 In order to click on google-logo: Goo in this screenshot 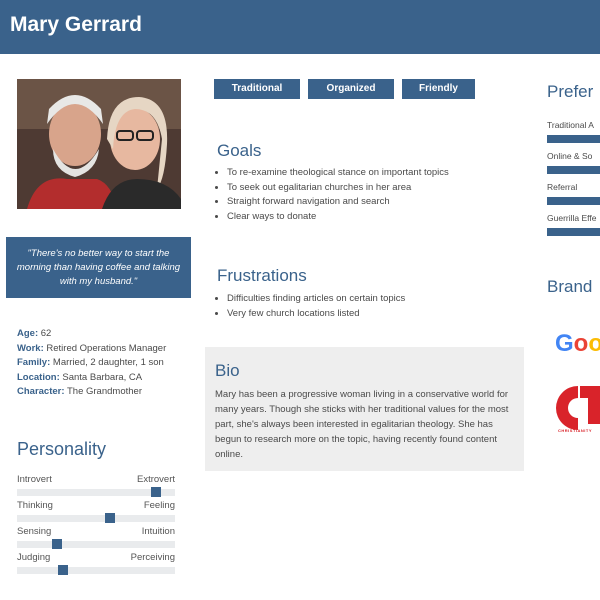, I will do `click(577, 344)`.